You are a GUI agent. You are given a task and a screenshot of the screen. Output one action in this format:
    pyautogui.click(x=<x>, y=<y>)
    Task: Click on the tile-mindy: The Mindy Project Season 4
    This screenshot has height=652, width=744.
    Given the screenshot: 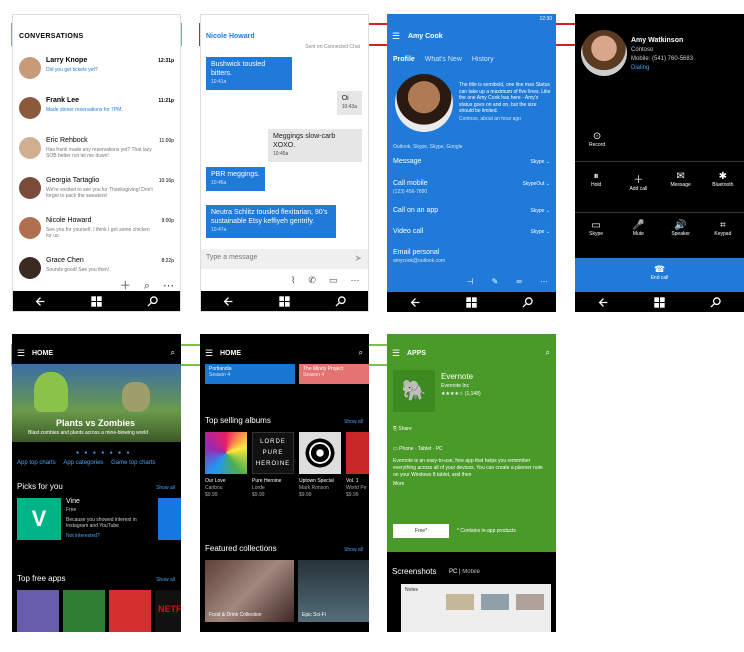 What is the action you would take?
    pyautogui.click(x=334, y=374)
    